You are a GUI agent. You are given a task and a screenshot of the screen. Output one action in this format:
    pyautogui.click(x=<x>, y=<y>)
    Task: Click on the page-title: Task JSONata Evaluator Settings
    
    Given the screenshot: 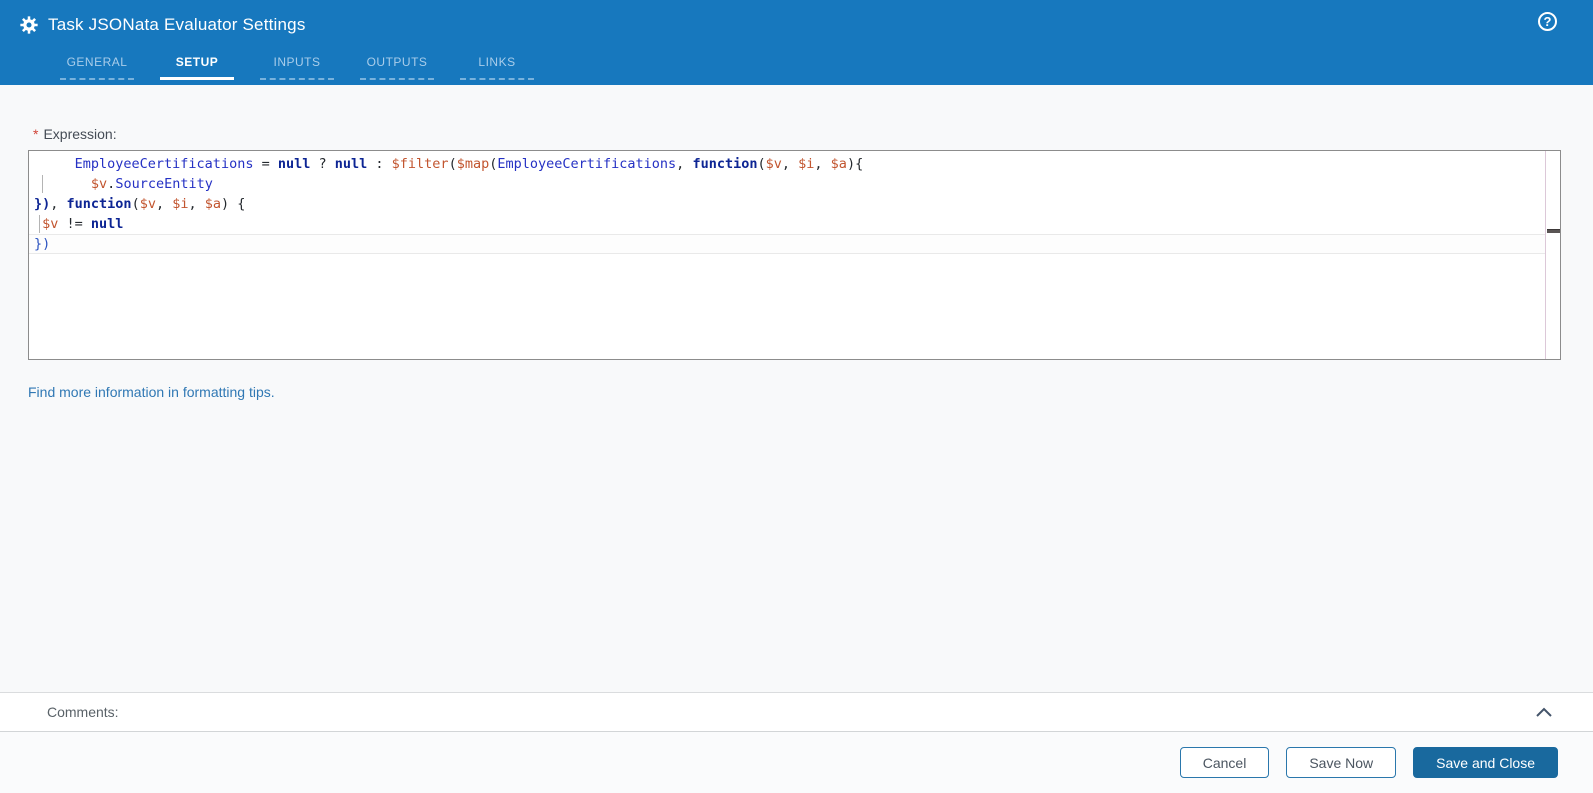 What is the action you would take?
    pyautogui.click(x=177, y=24)
    